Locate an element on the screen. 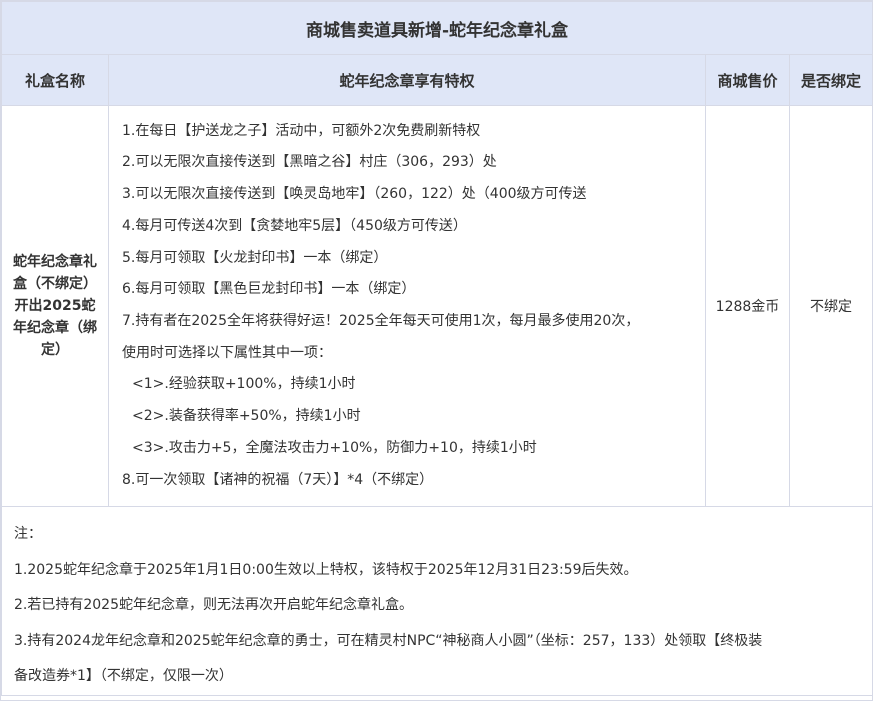 The height and width of the screenshot is (701, 873). header-price: 商城售价 is located at coordinates (747, 80).